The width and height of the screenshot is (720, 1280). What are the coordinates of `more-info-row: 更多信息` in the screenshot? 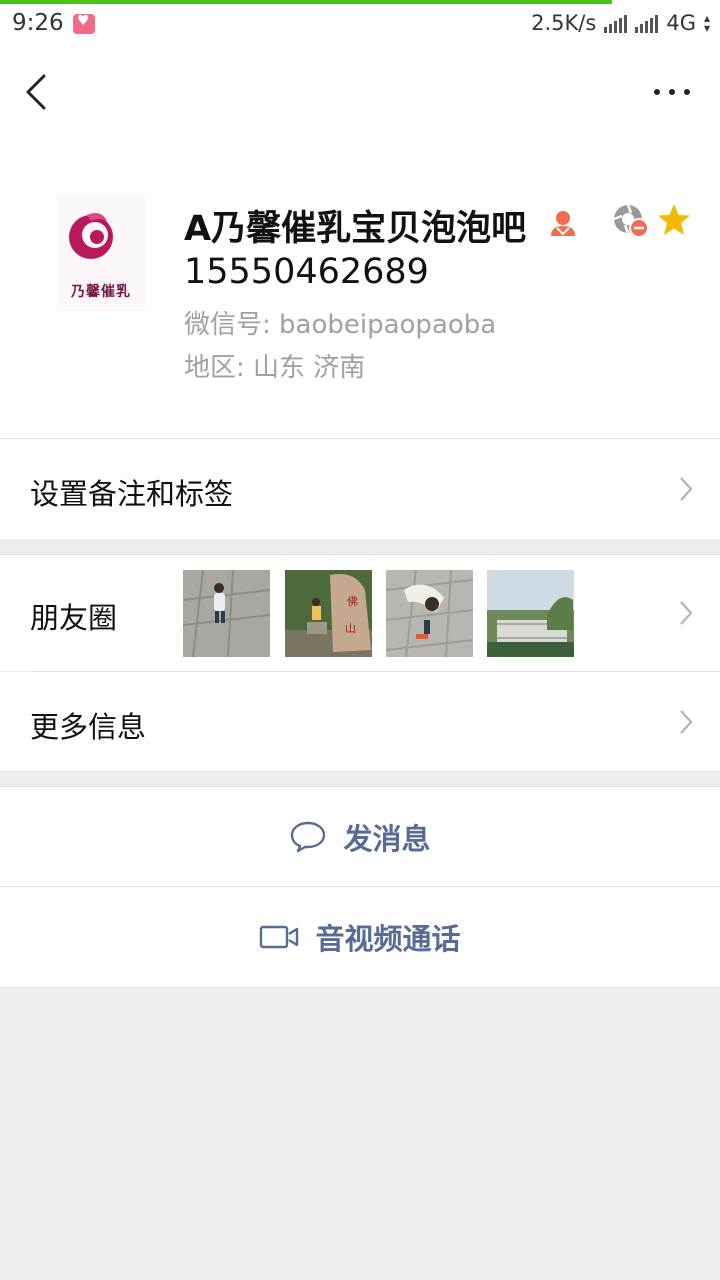 It's located at (360, 721).